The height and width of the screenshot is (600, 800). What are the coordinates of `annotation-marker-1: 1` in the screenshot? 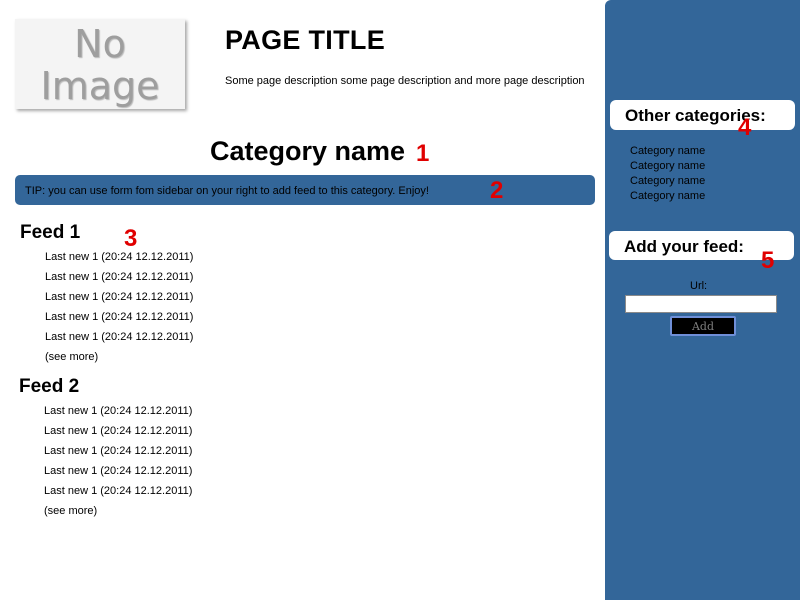 It's located at (423, 153).